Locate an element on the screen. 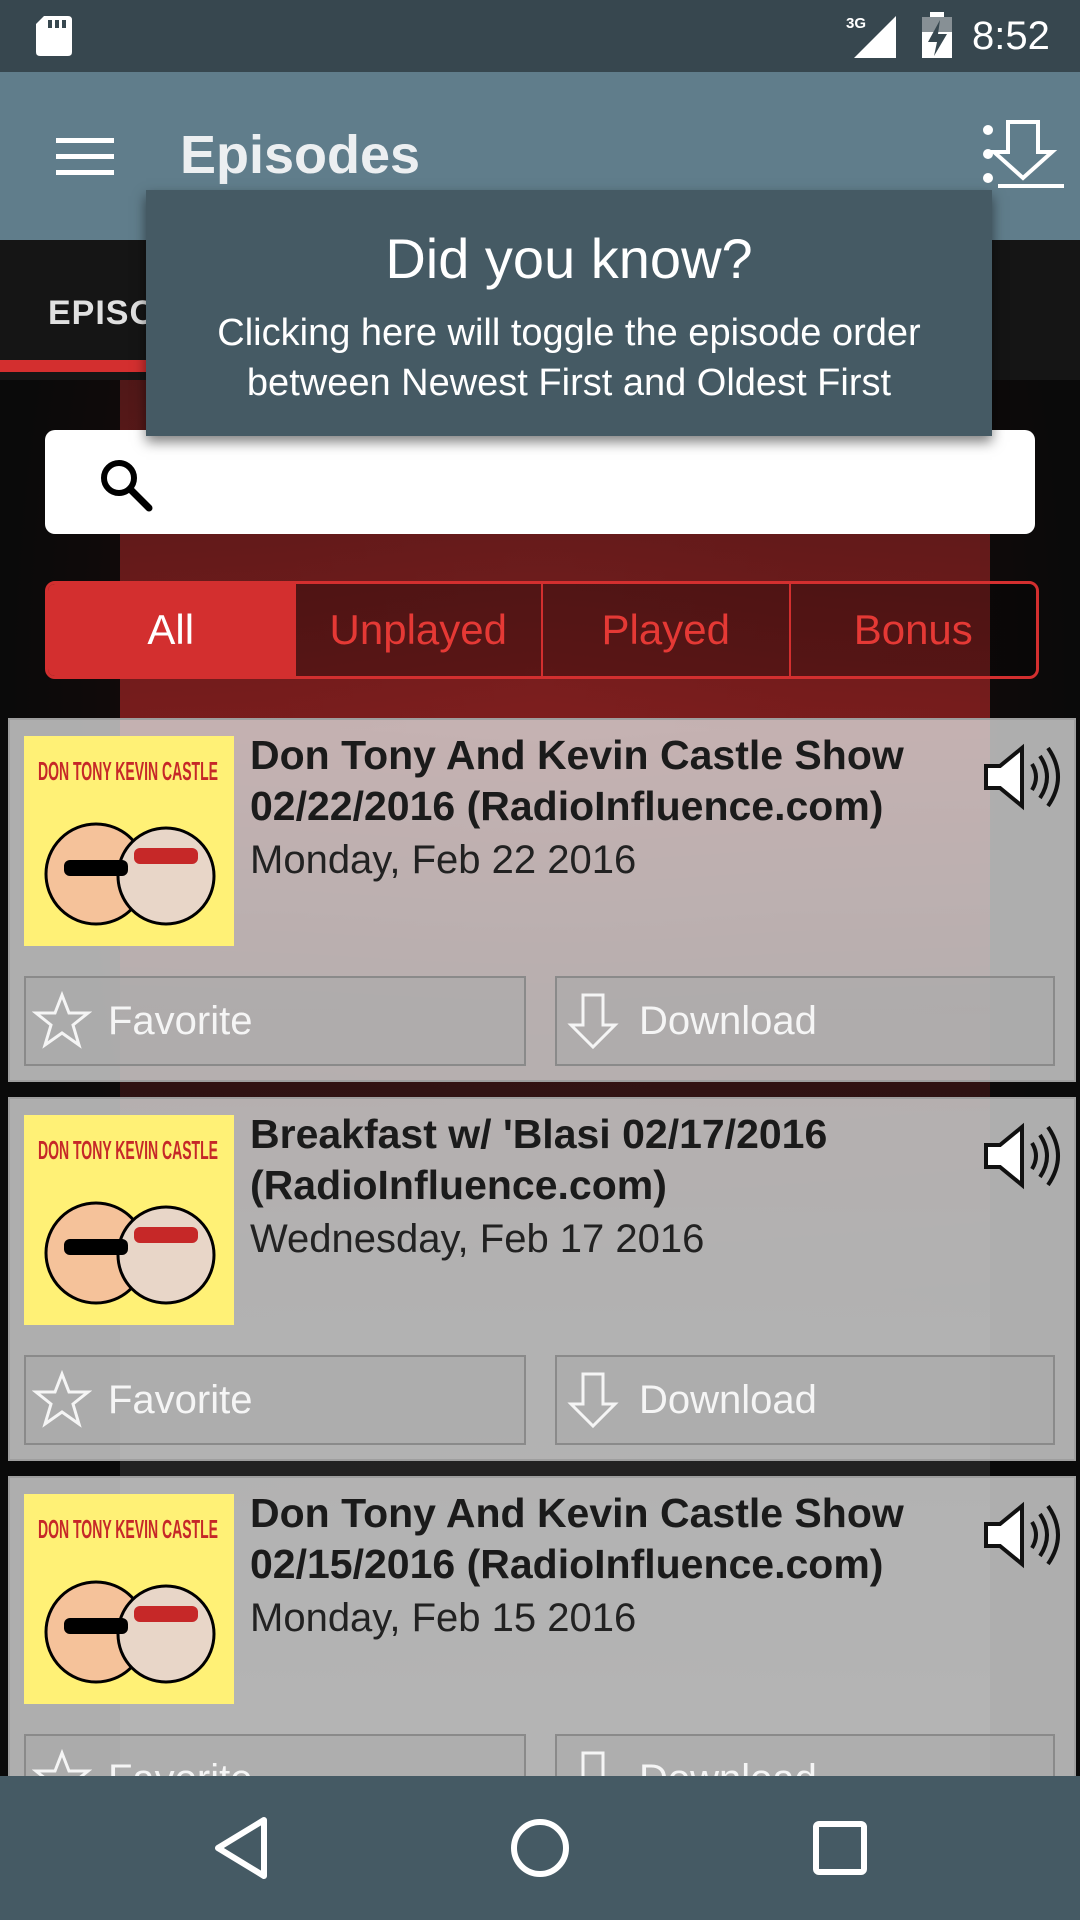  filter-unplayed-button: Unplayed is located at coordinates (417, 630).